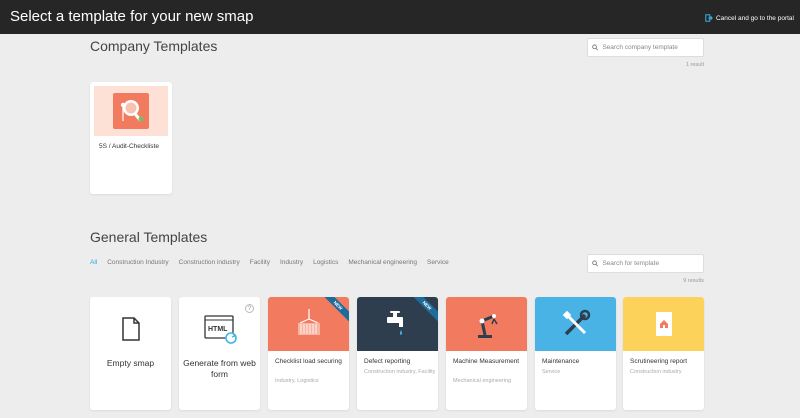 The height and width of the screenshot is (418, 800). I want to click on company-search-box, so click(645, 47).